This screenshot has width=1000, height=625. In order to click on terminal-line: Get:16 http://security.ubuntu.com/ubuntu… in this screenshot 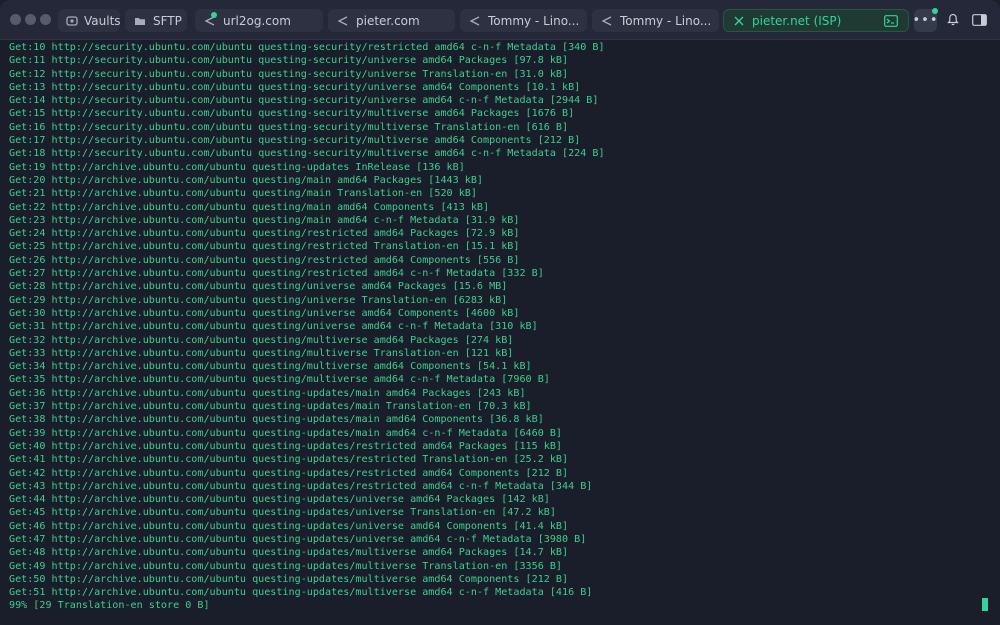, I will do `click(289, 127)`.